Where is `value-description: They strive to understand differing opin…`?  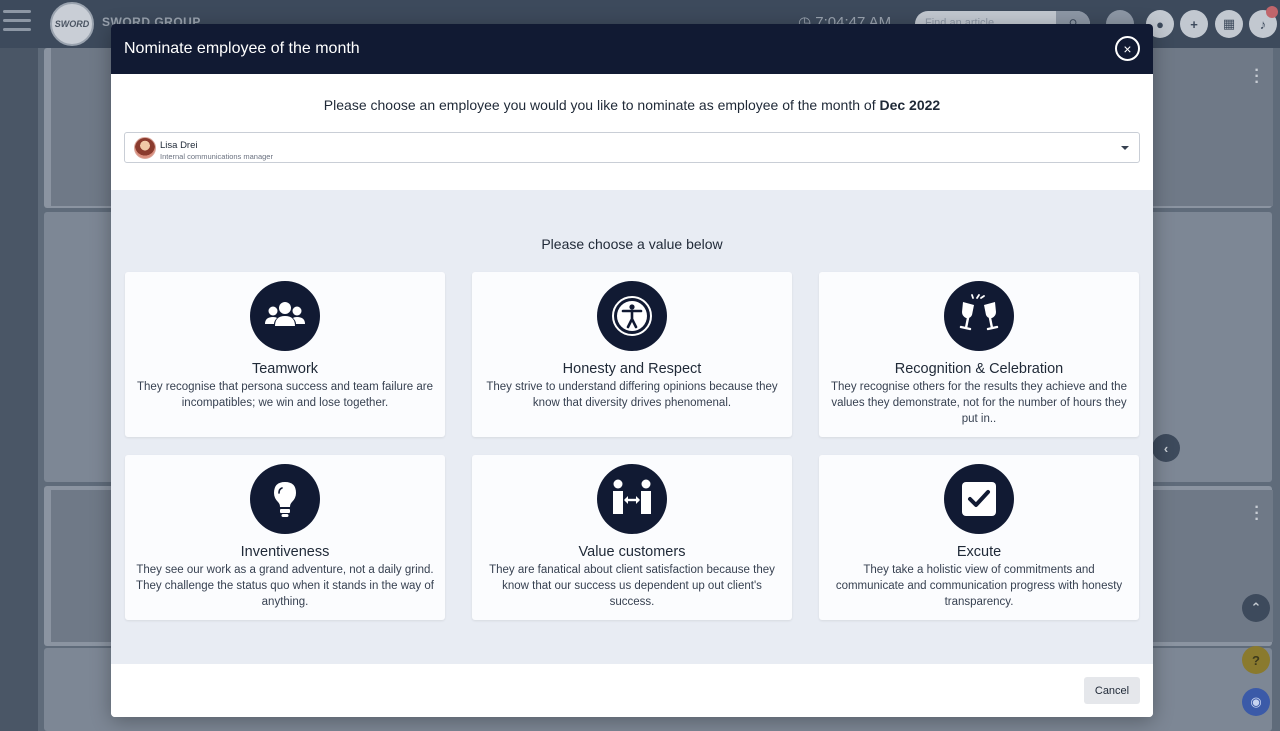 value-description: They strive to understand differing opin… is located at coordinates (632, 395).